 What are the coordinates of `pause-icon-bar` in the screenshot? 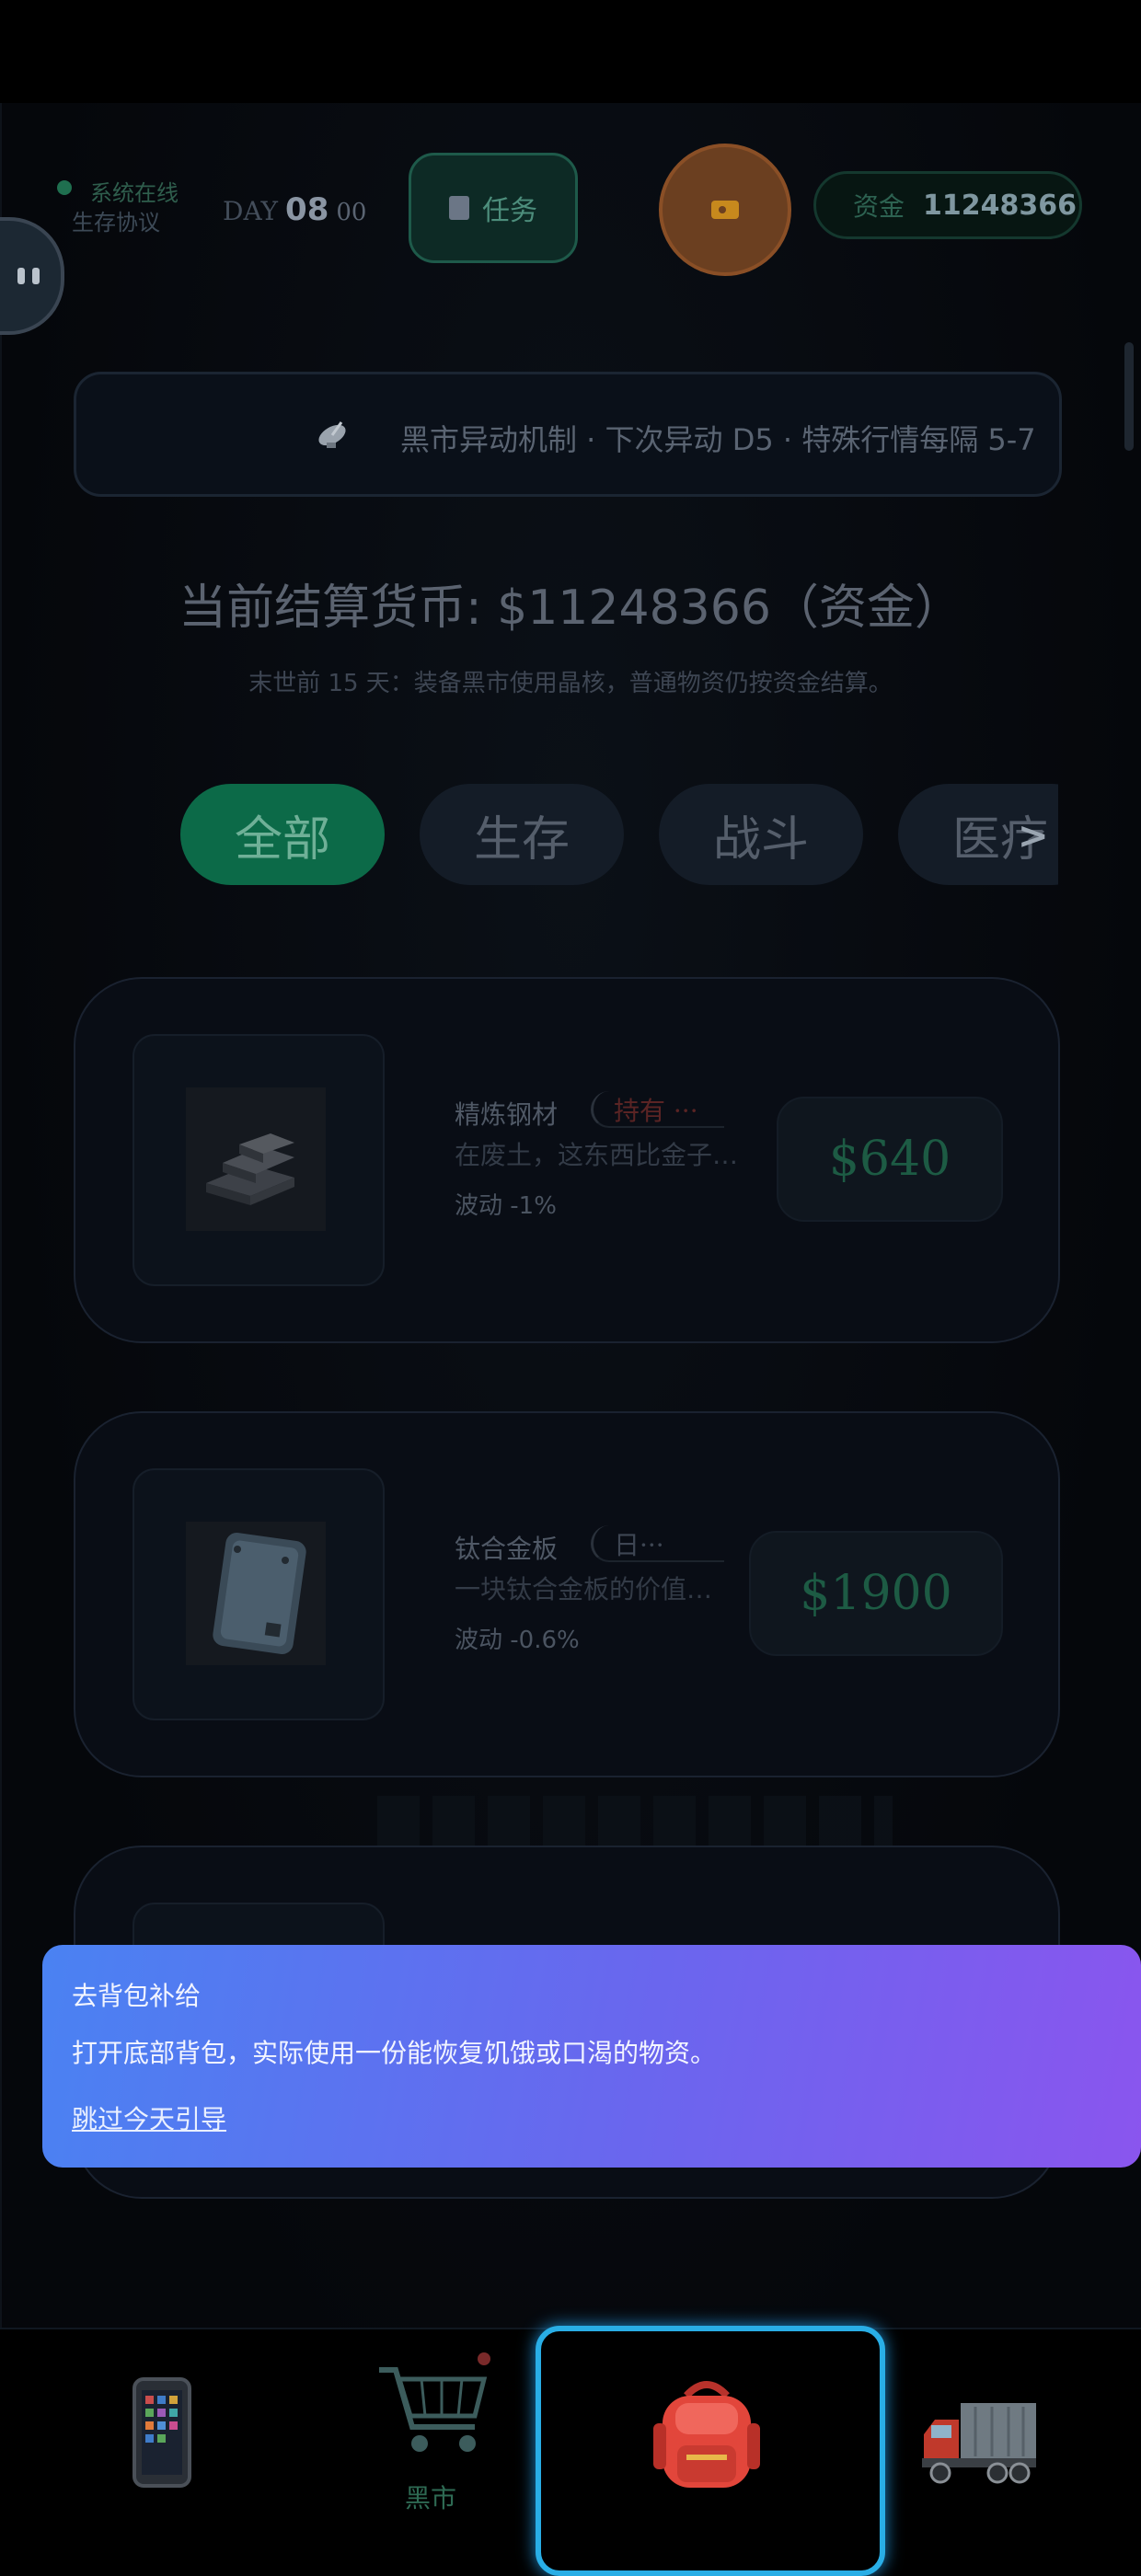 It's located at (36, 276).